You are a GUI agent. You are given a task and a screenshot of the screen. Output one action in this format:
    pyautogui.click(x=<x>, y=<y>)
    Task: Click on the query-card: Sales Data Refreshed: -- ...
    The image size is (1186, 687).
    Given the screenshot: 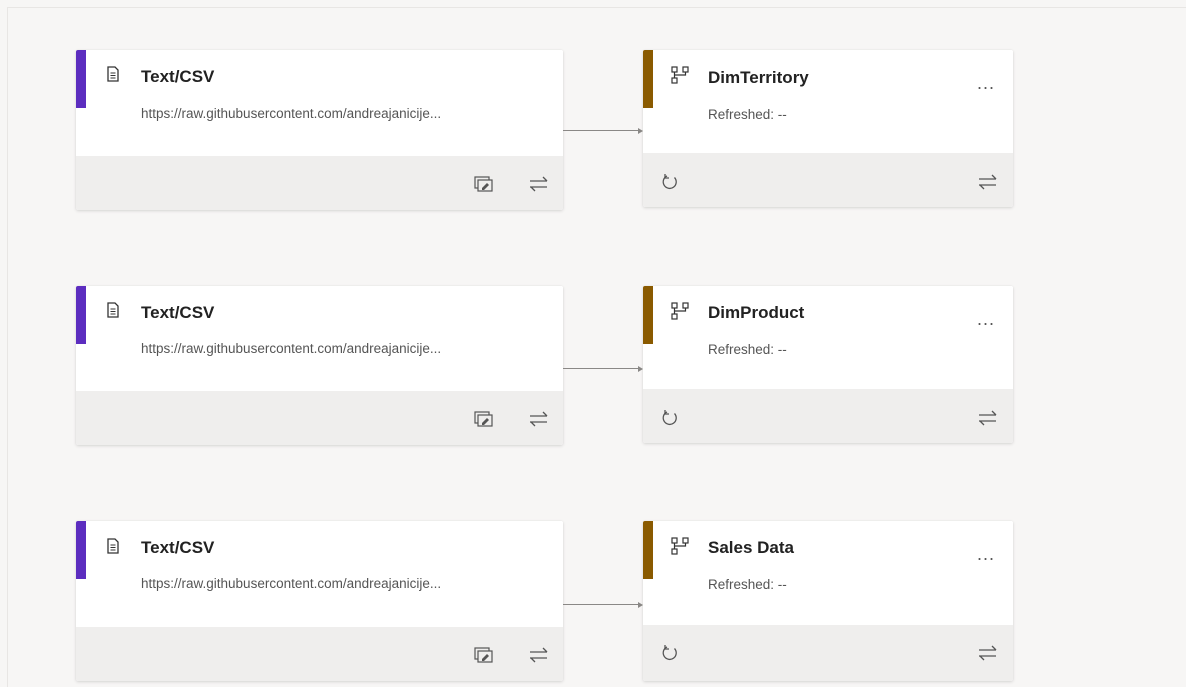 What is the action you would take?
    pyautogui.click(x=828, y=601)
    